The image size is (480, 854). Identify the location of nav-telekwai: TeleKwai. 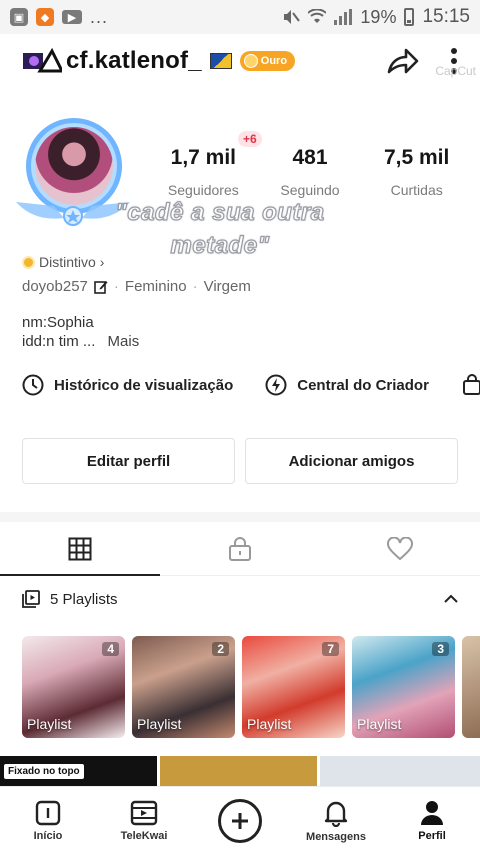
(144, 820).